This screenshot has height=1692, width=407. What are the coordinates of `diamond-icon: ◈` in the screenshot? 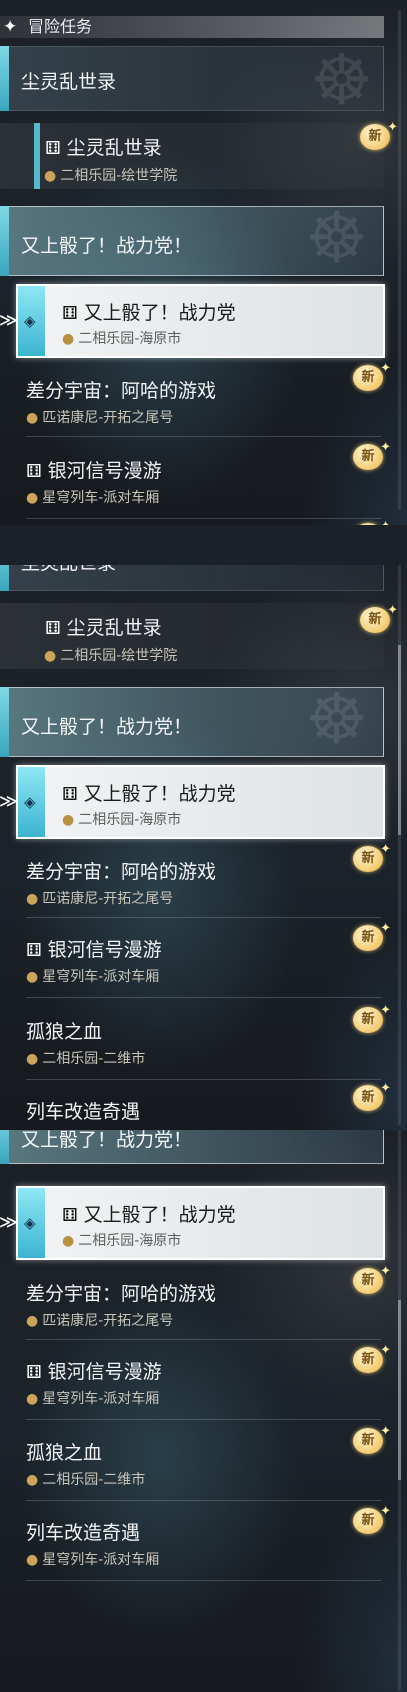 It's located at (30, 1223).